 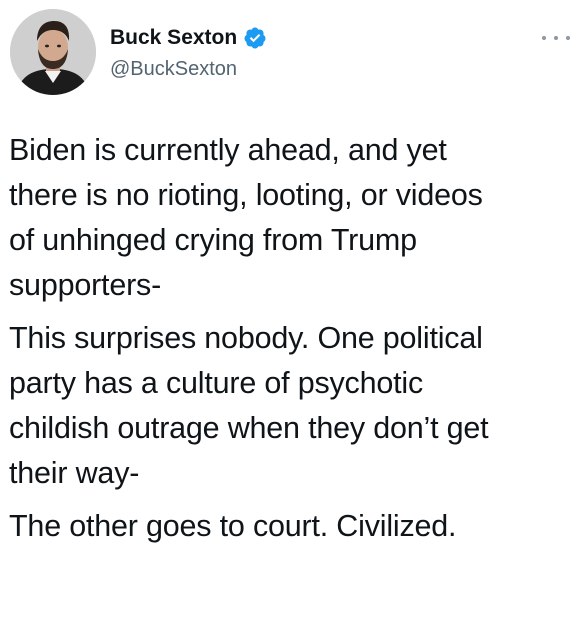 I want to click on avatar, so click(x=53, y=52).